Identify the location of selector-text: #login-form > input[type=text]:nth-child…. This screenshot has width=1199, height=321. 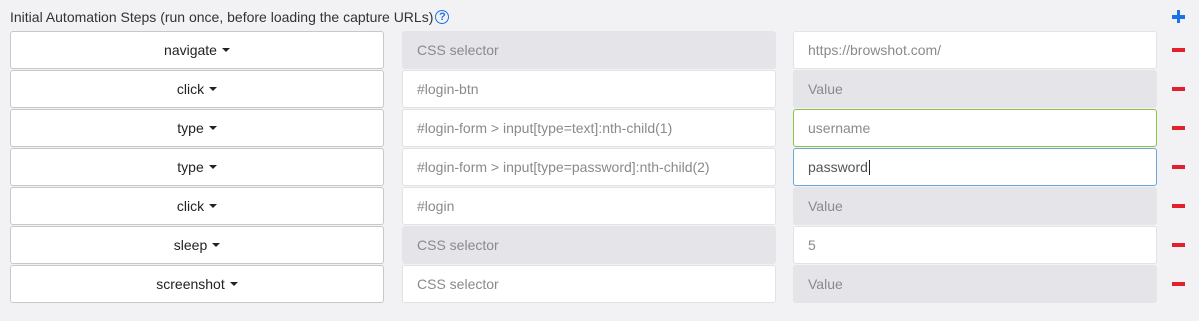
(545, 128).